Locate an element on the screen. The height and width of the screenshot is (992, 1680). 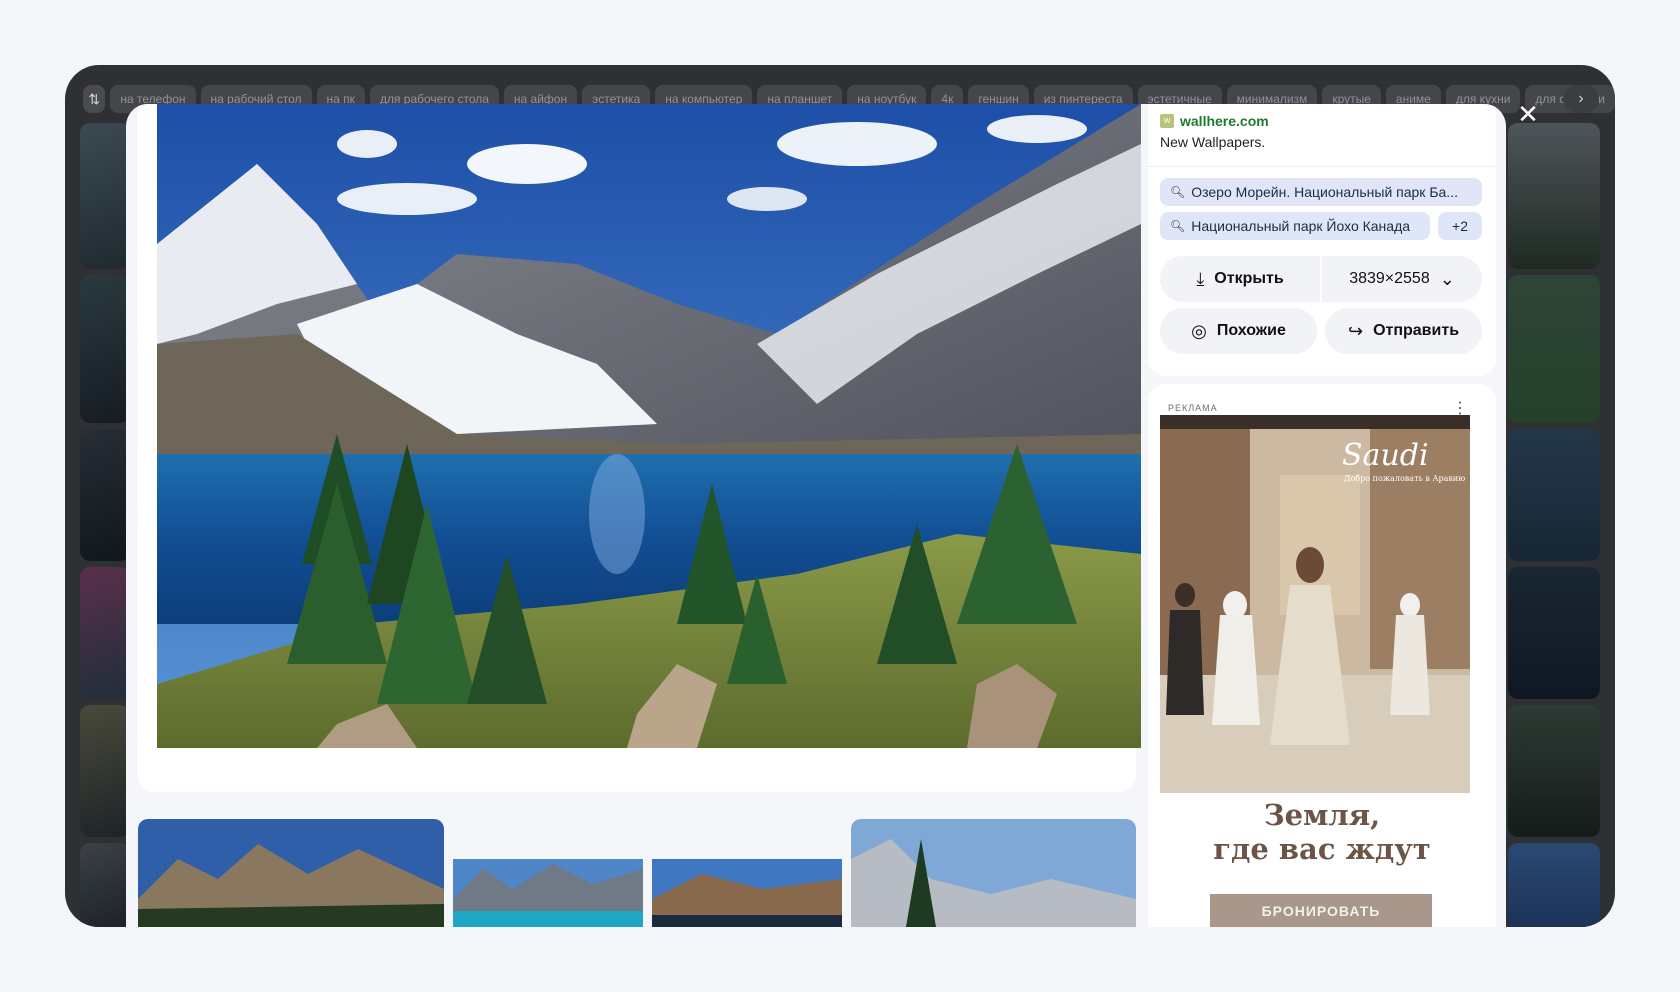
download-icon: ⤓ is located at coordinates (1200, 278).